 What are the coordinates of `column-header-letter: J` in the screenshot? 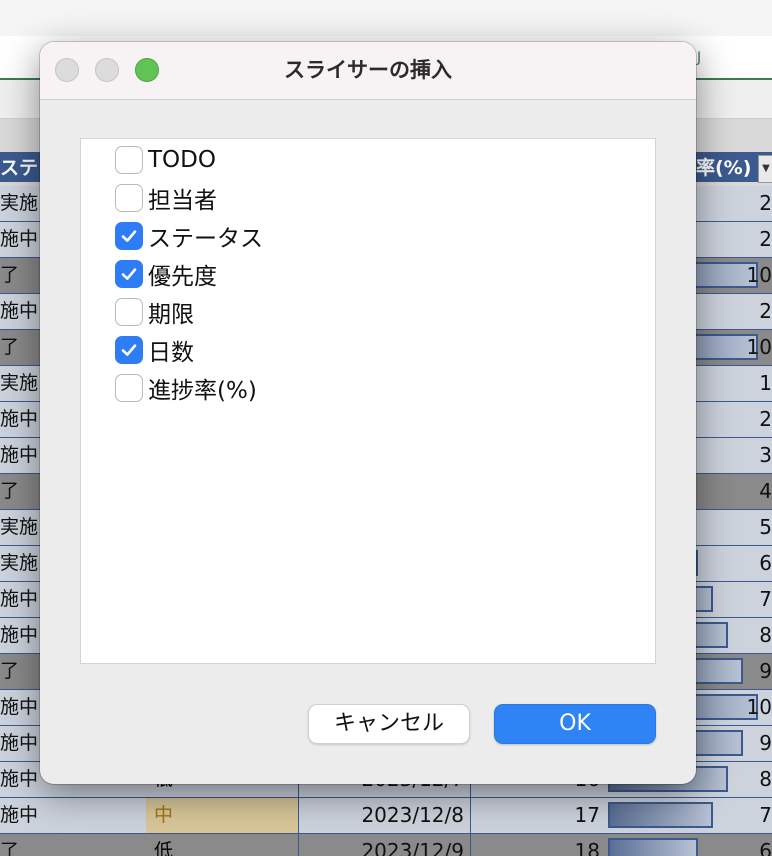 It's located at (699, 58).